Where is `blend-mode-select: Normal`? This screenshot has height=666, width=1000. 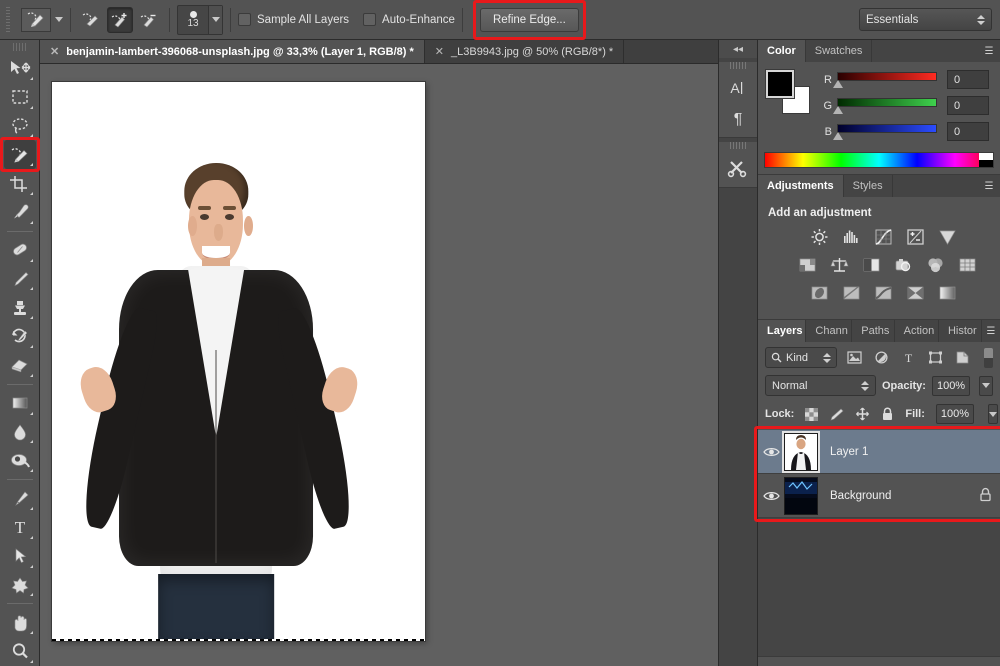
blend-mode-select: Normal is located at coordinates (820, 385).